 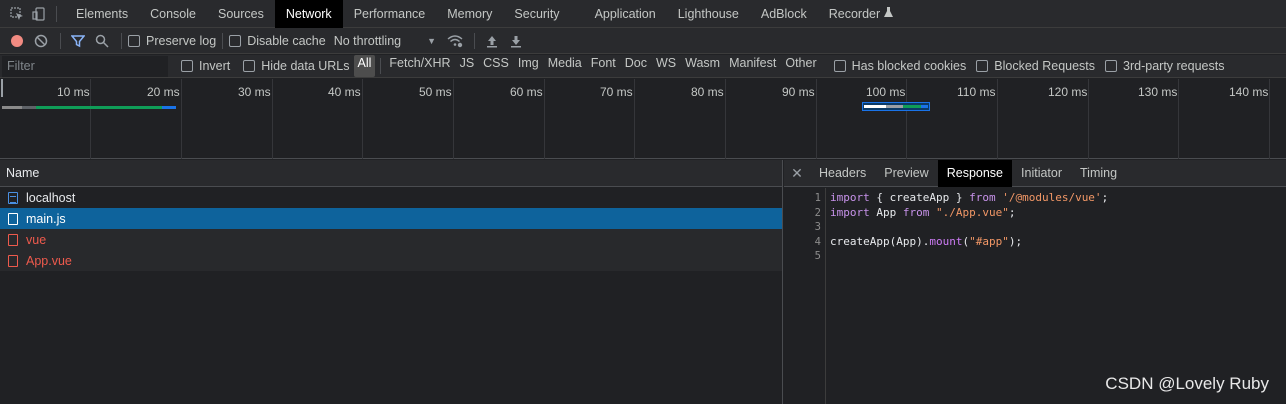 What do you see at coordinates (172, 41) in the screenshot?
I see `preserve-log-checkbox: Preserve log` at bounding box center [172, 41].